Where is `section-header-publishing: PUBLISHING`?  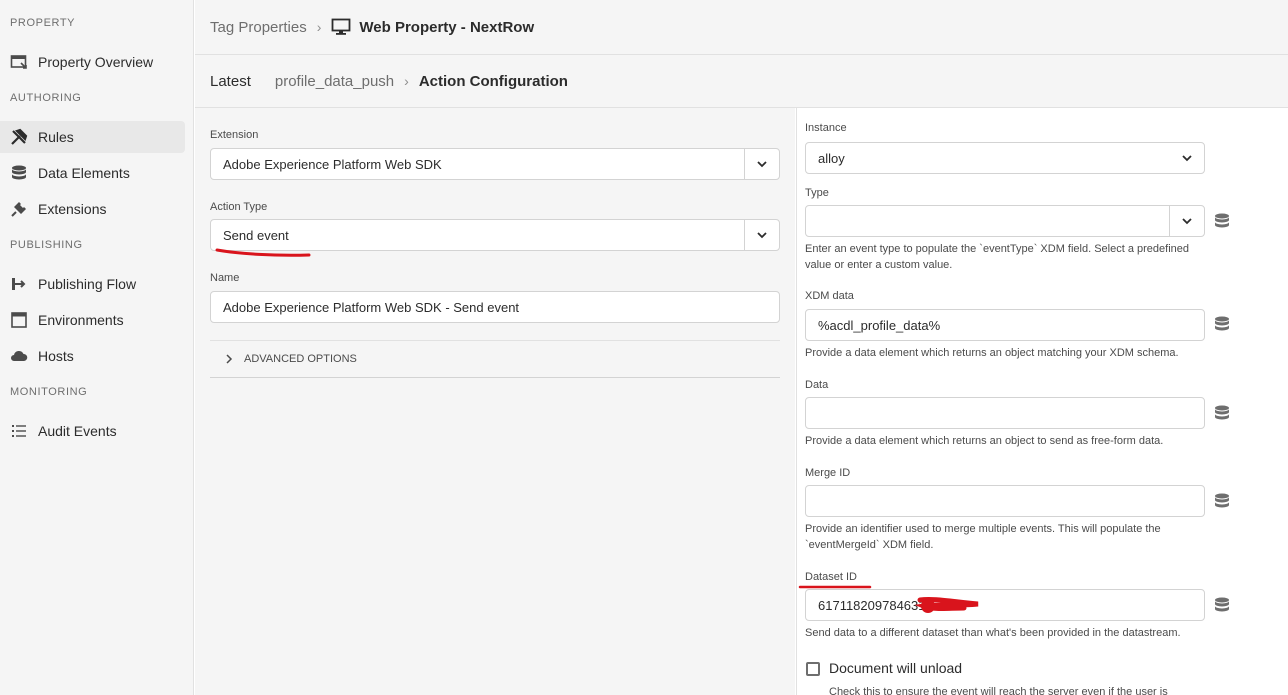 section-header-publishing: PUBLISHING is located at coordinates (46, 245).